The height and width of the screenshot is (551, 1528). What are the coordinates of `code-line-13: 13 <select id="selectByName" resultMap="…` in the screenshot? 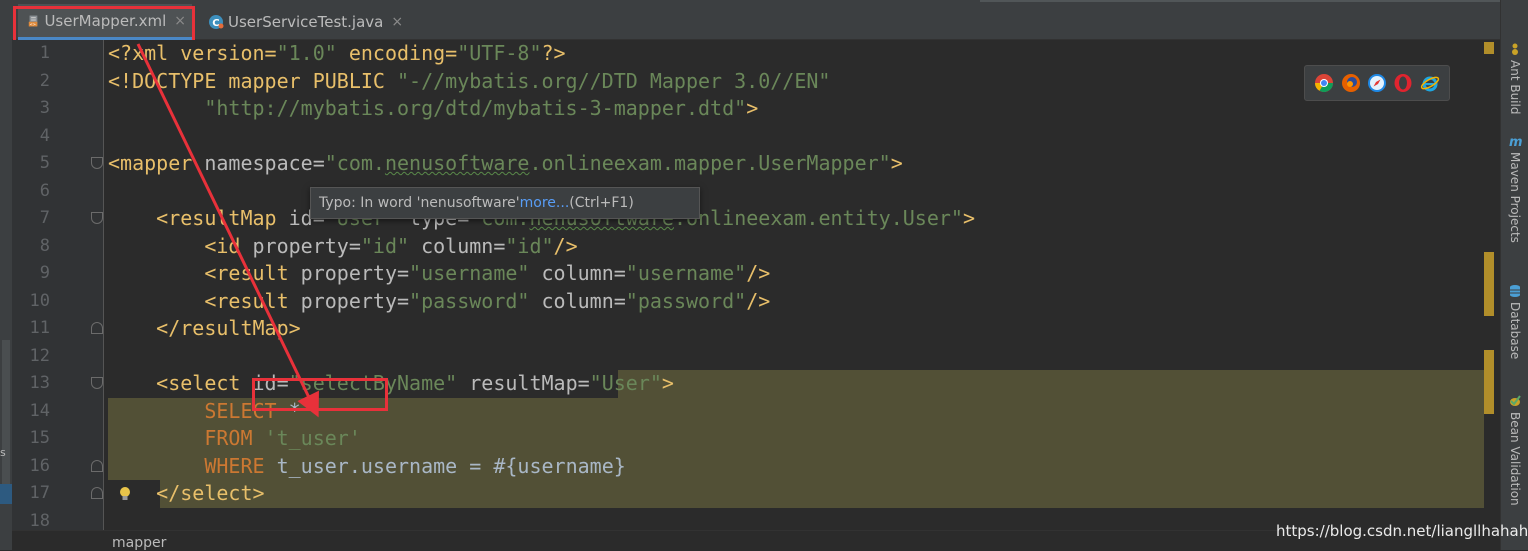 It's located at (748, 384).